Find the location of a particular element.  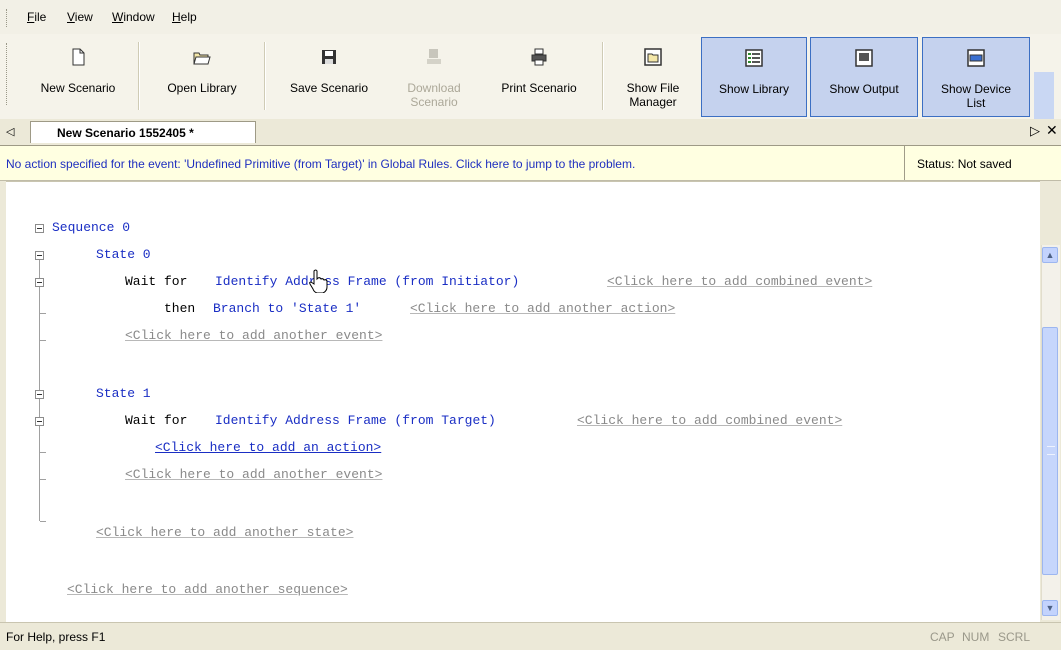

download-scenario-label: Download Scenario is located at coordinates (434, 95).